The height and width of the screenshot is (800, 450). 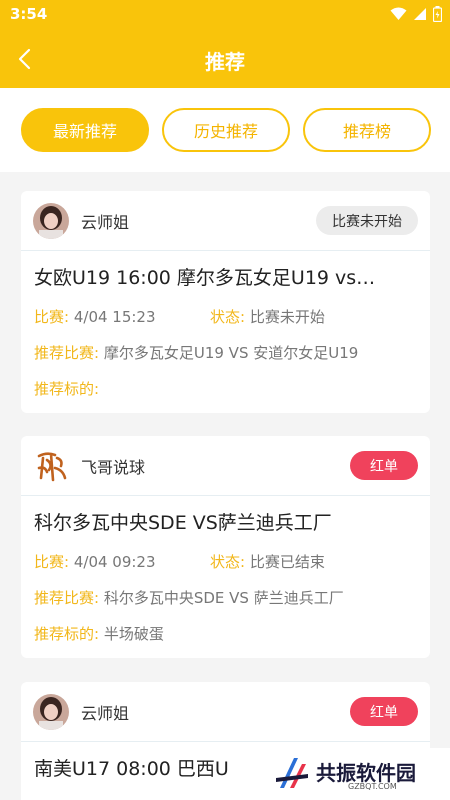 I want to click on rec-match-value: 摩尔多瓦女足U19 VS 安道尔女足U19, so click(x=231, y=353).